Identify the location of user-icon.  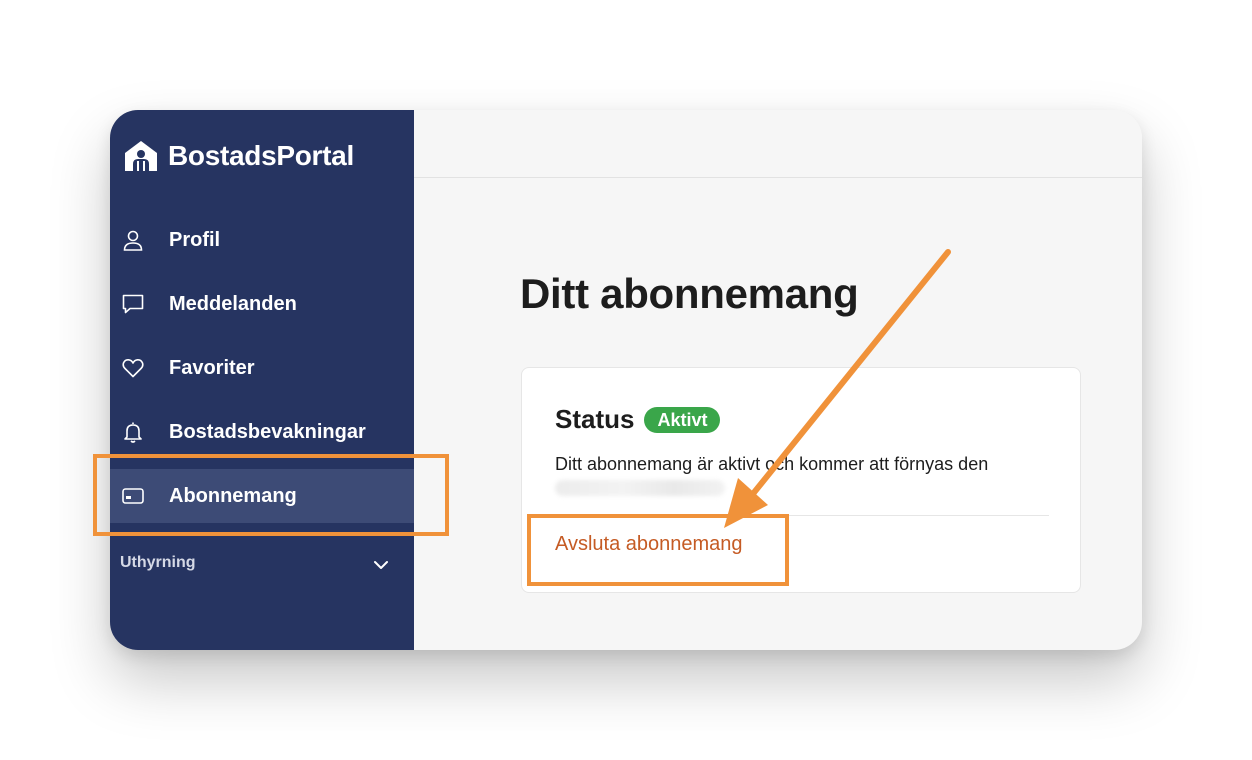
(133, 240).